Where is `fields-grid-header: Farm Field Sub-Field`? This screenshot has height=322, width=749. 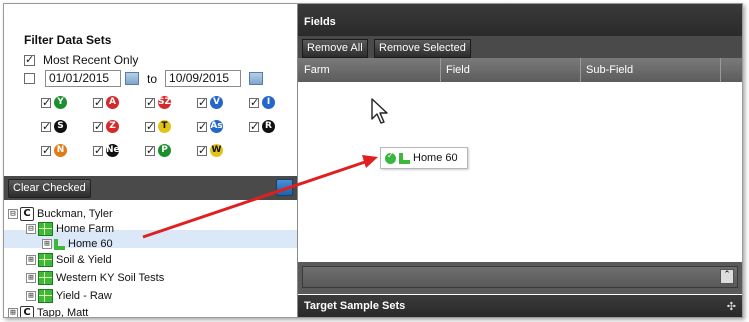
fields-grid-header: Farm Field Sub-Field is located at coordinates (520, 70).